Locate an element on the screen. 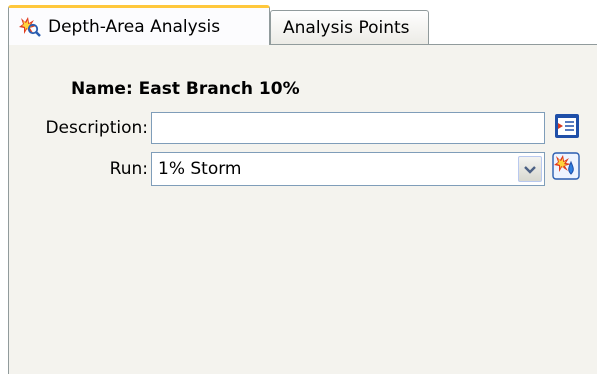  description-label: Description: is located at coordinates (96, 128).